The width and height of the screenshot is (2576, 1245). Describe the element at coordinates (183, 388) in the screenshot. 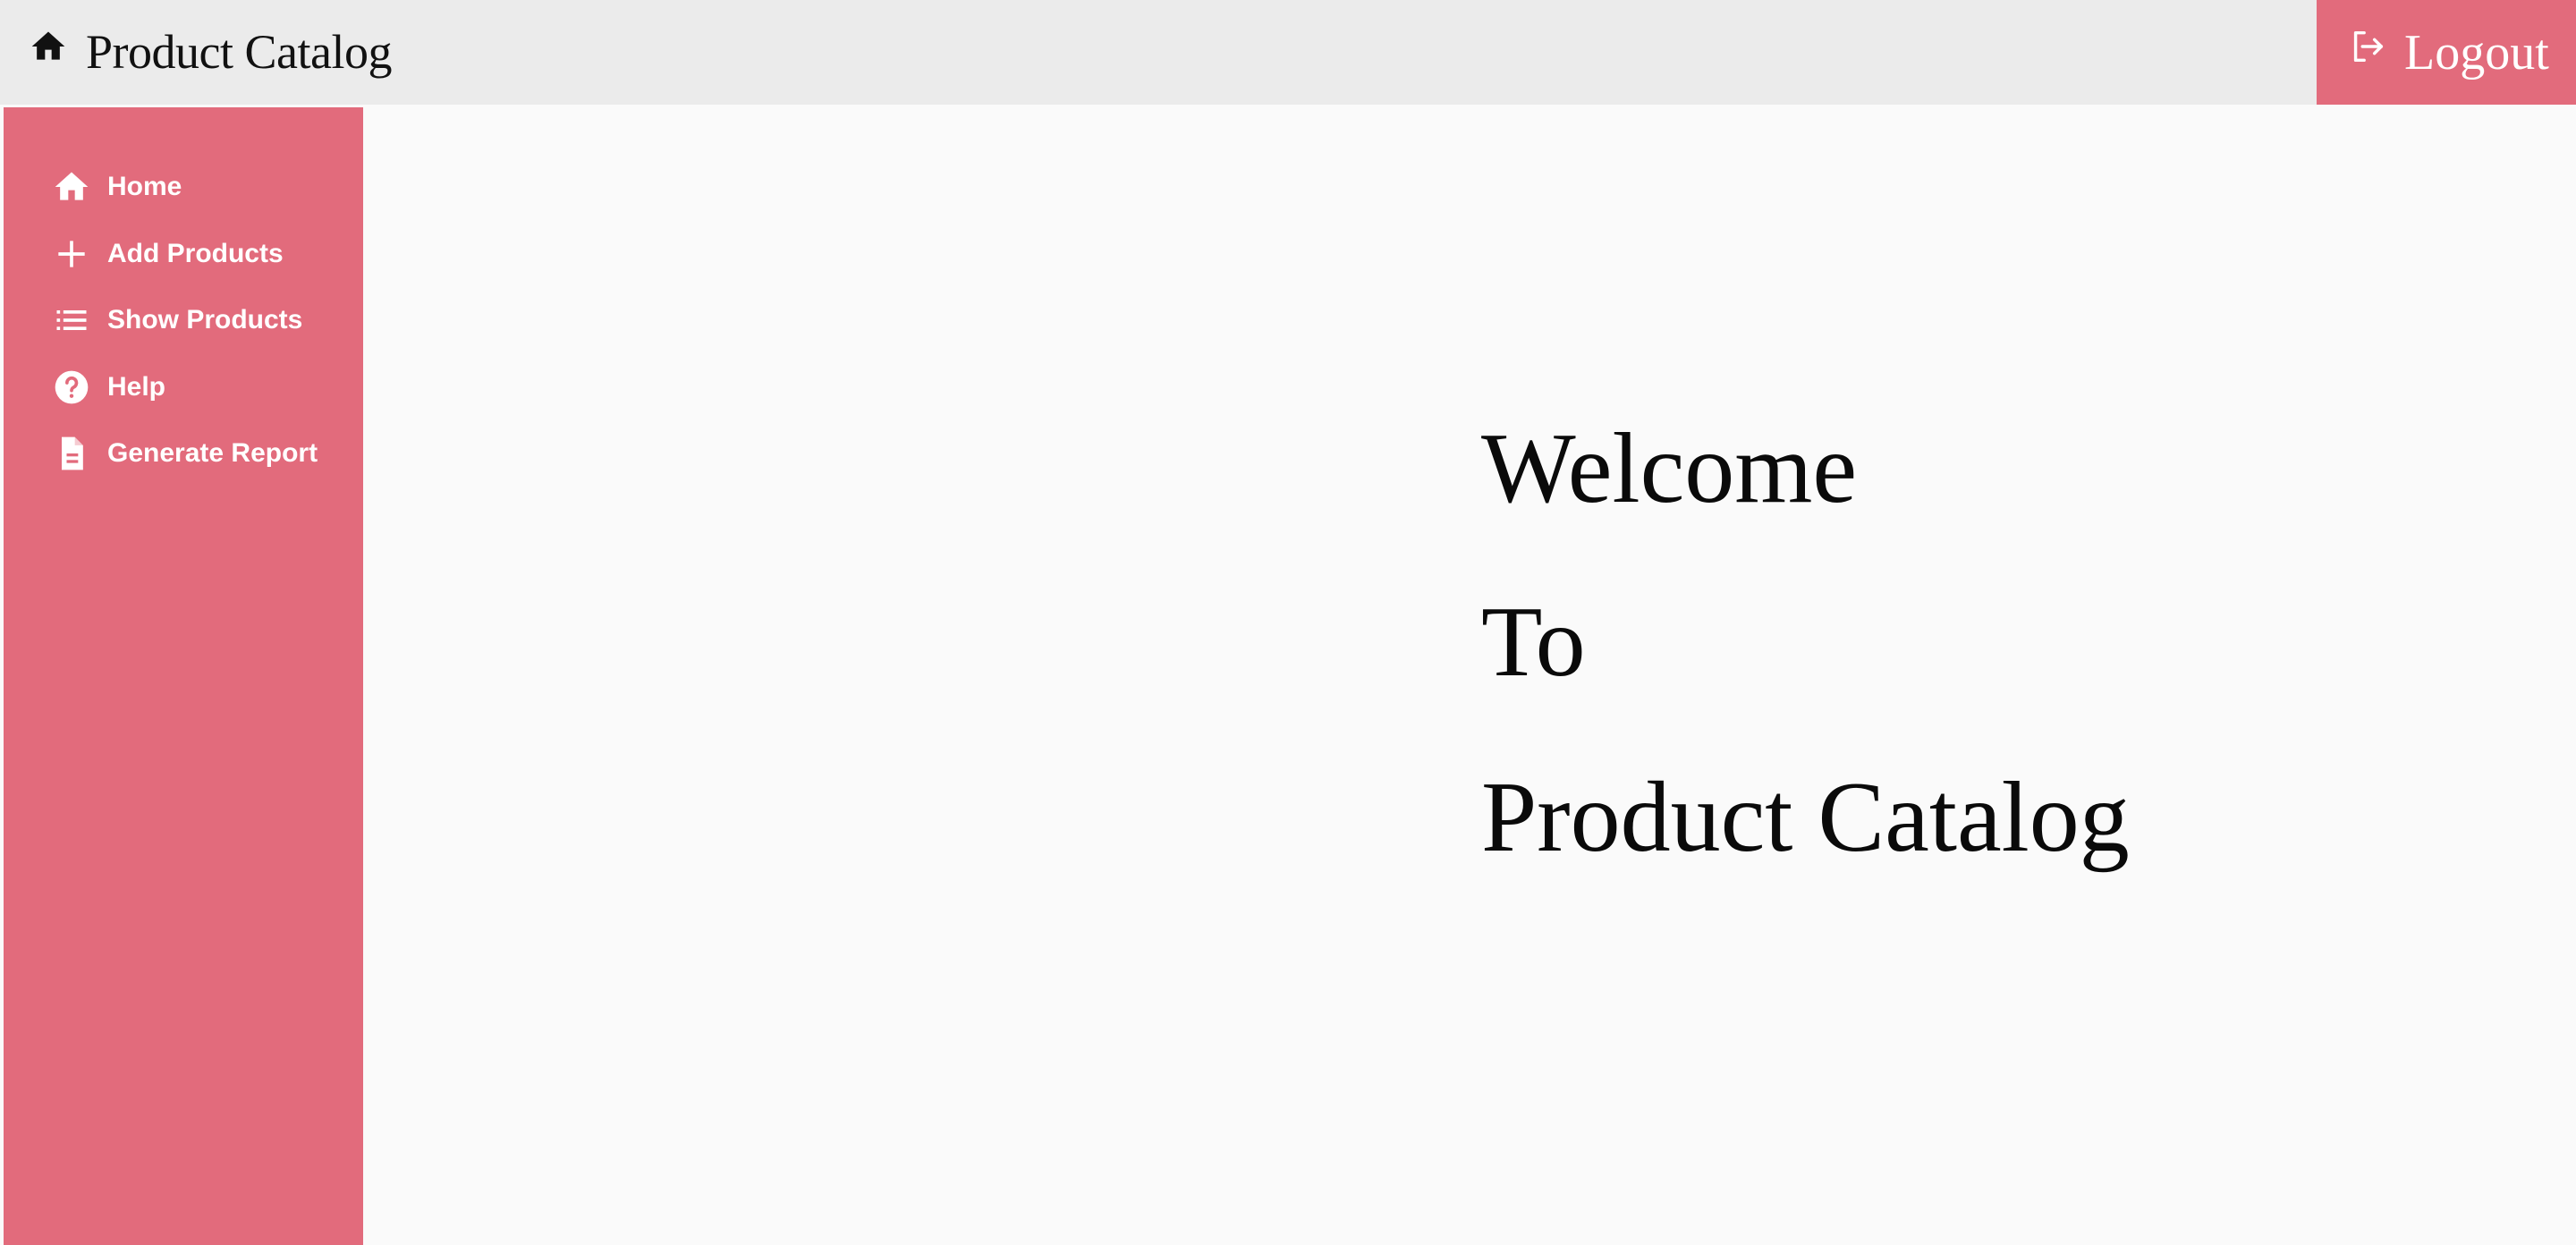

I see `sidebar-item-help: Help` at that location.